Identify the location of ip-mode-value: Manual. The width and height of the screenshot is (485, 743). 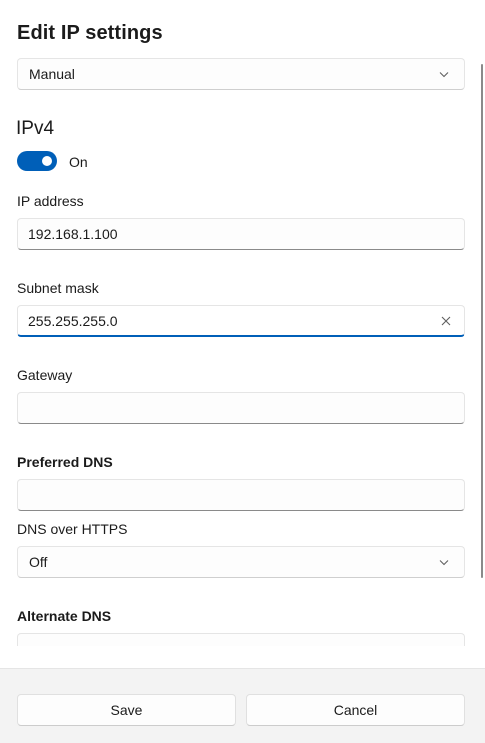
(52, 74).